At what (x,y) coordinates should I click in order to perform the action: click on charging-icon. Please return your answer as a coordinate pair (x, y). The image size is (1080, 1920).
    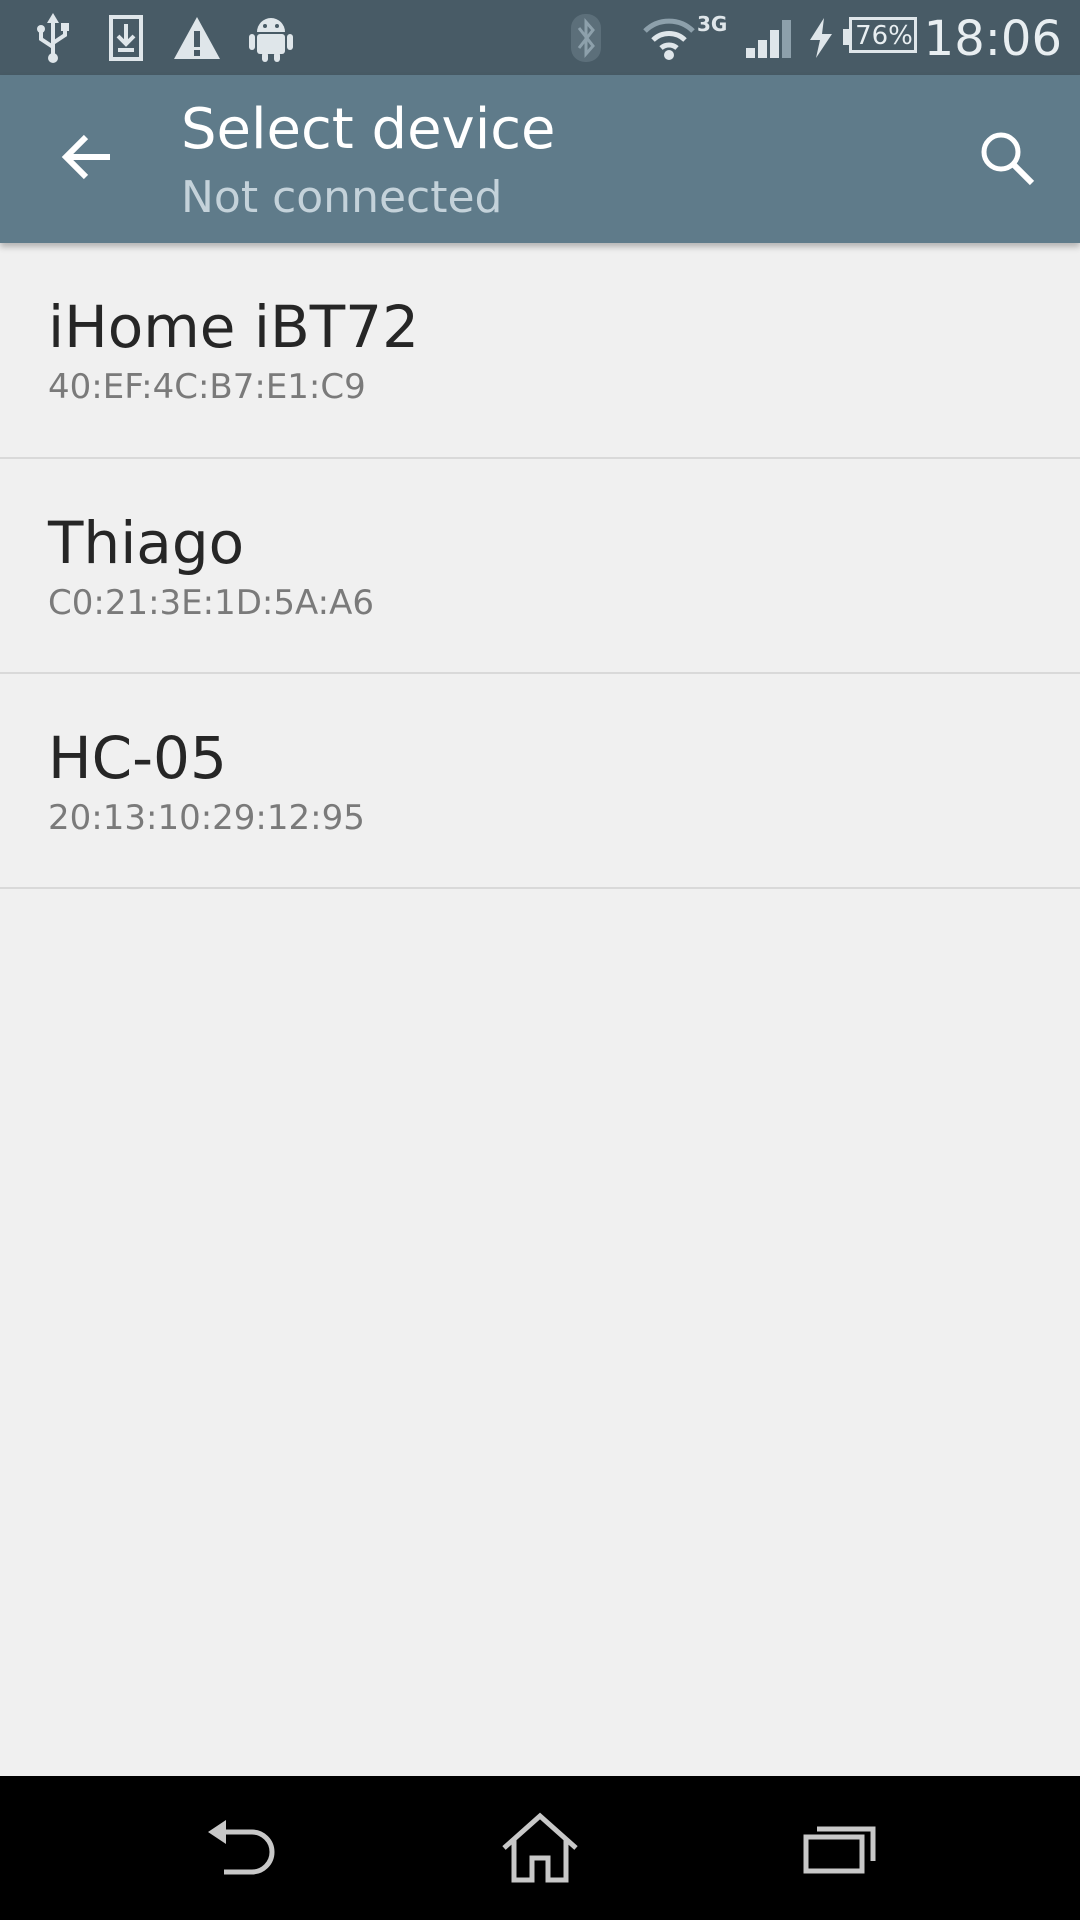
    Looking at the image, I should click on (821, 38).